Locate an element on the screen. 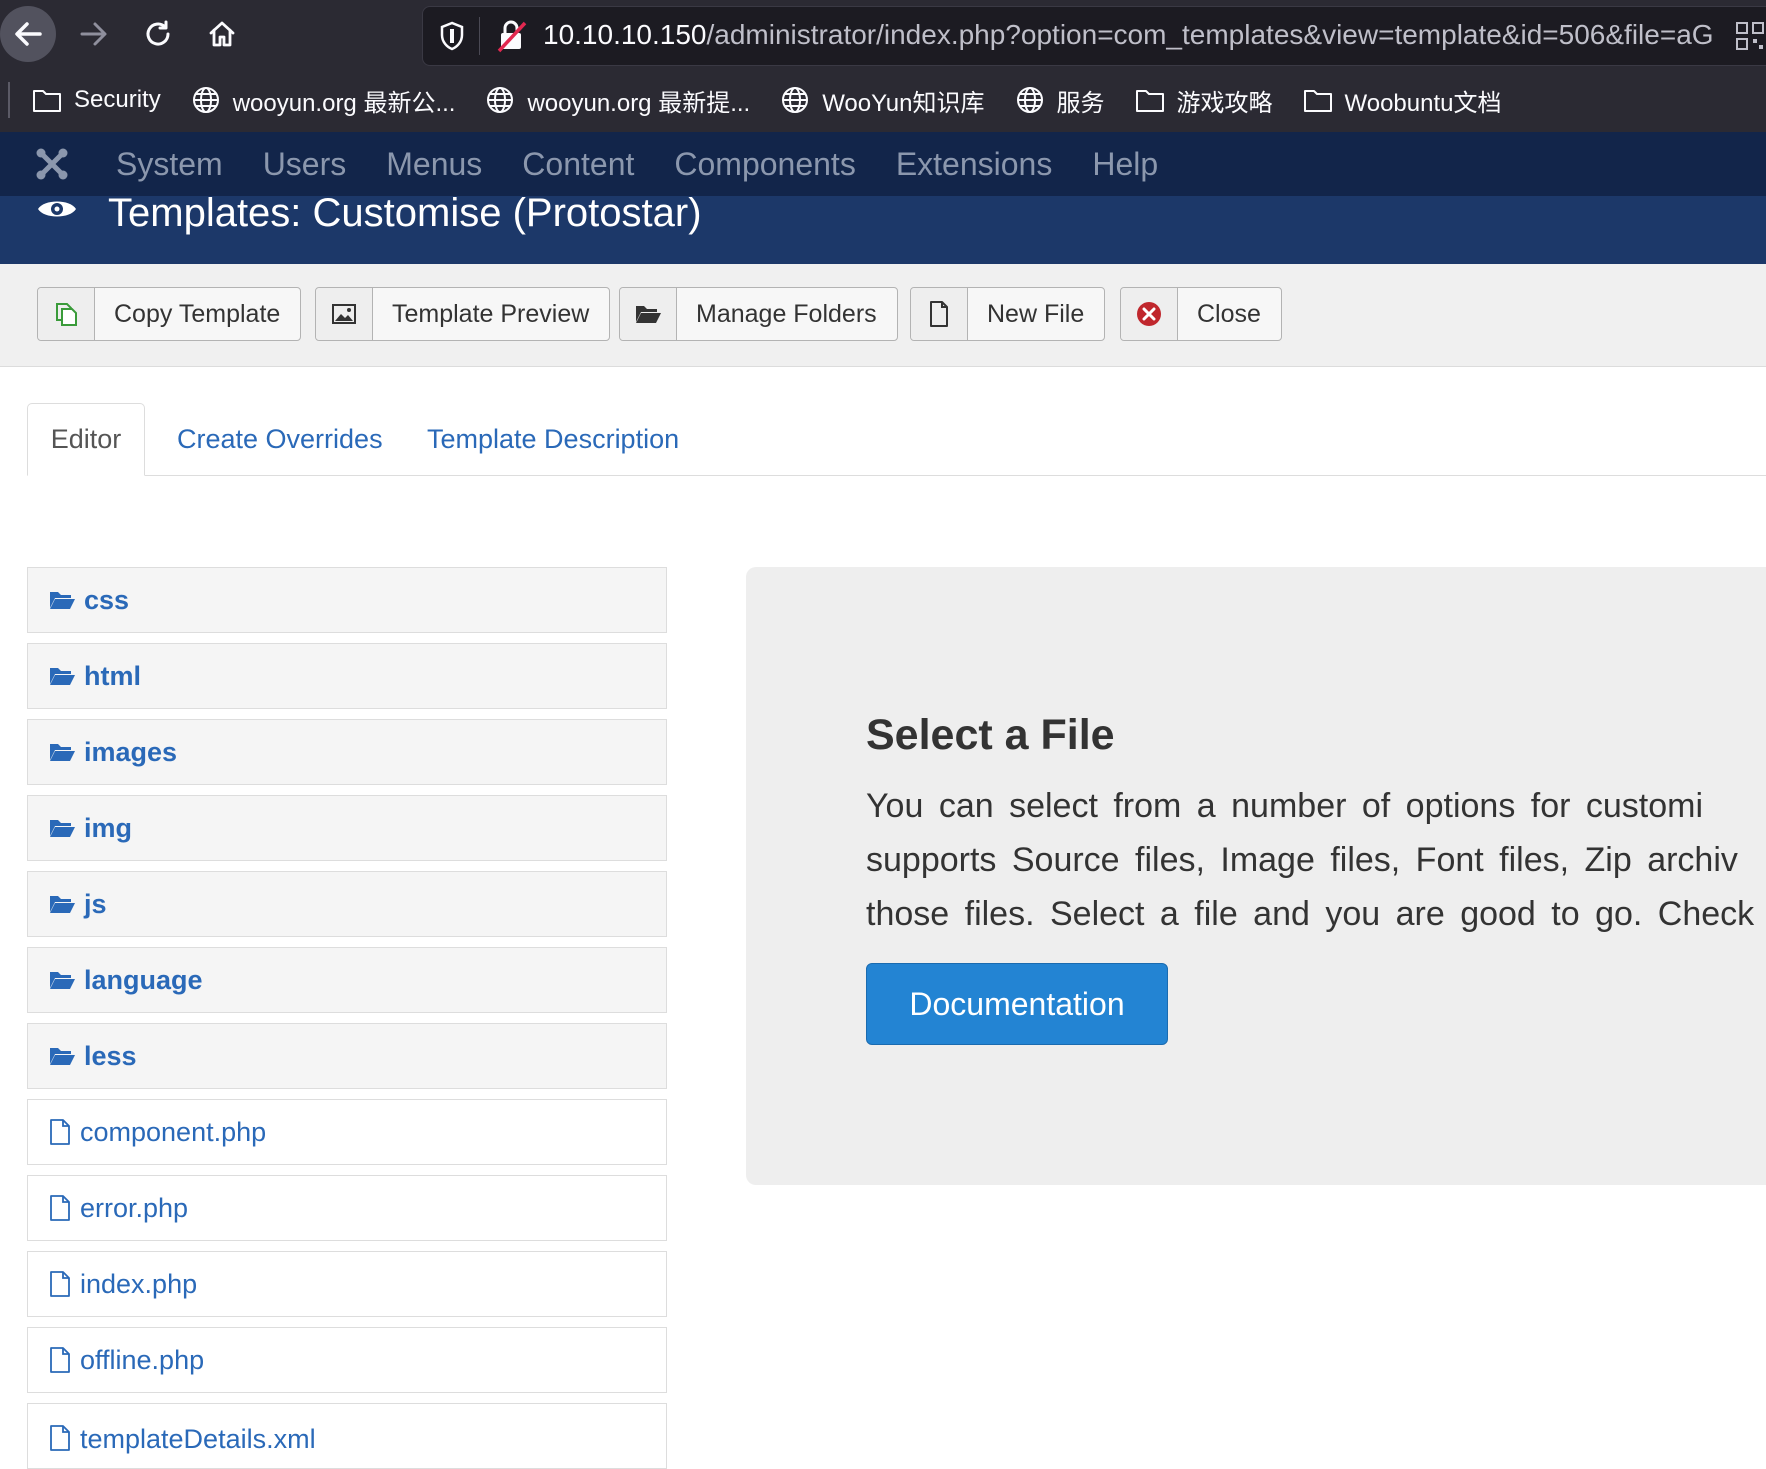  bookmark-woobuntu-docs: Woobuntu文档 is located at coordinates (1402, 100).